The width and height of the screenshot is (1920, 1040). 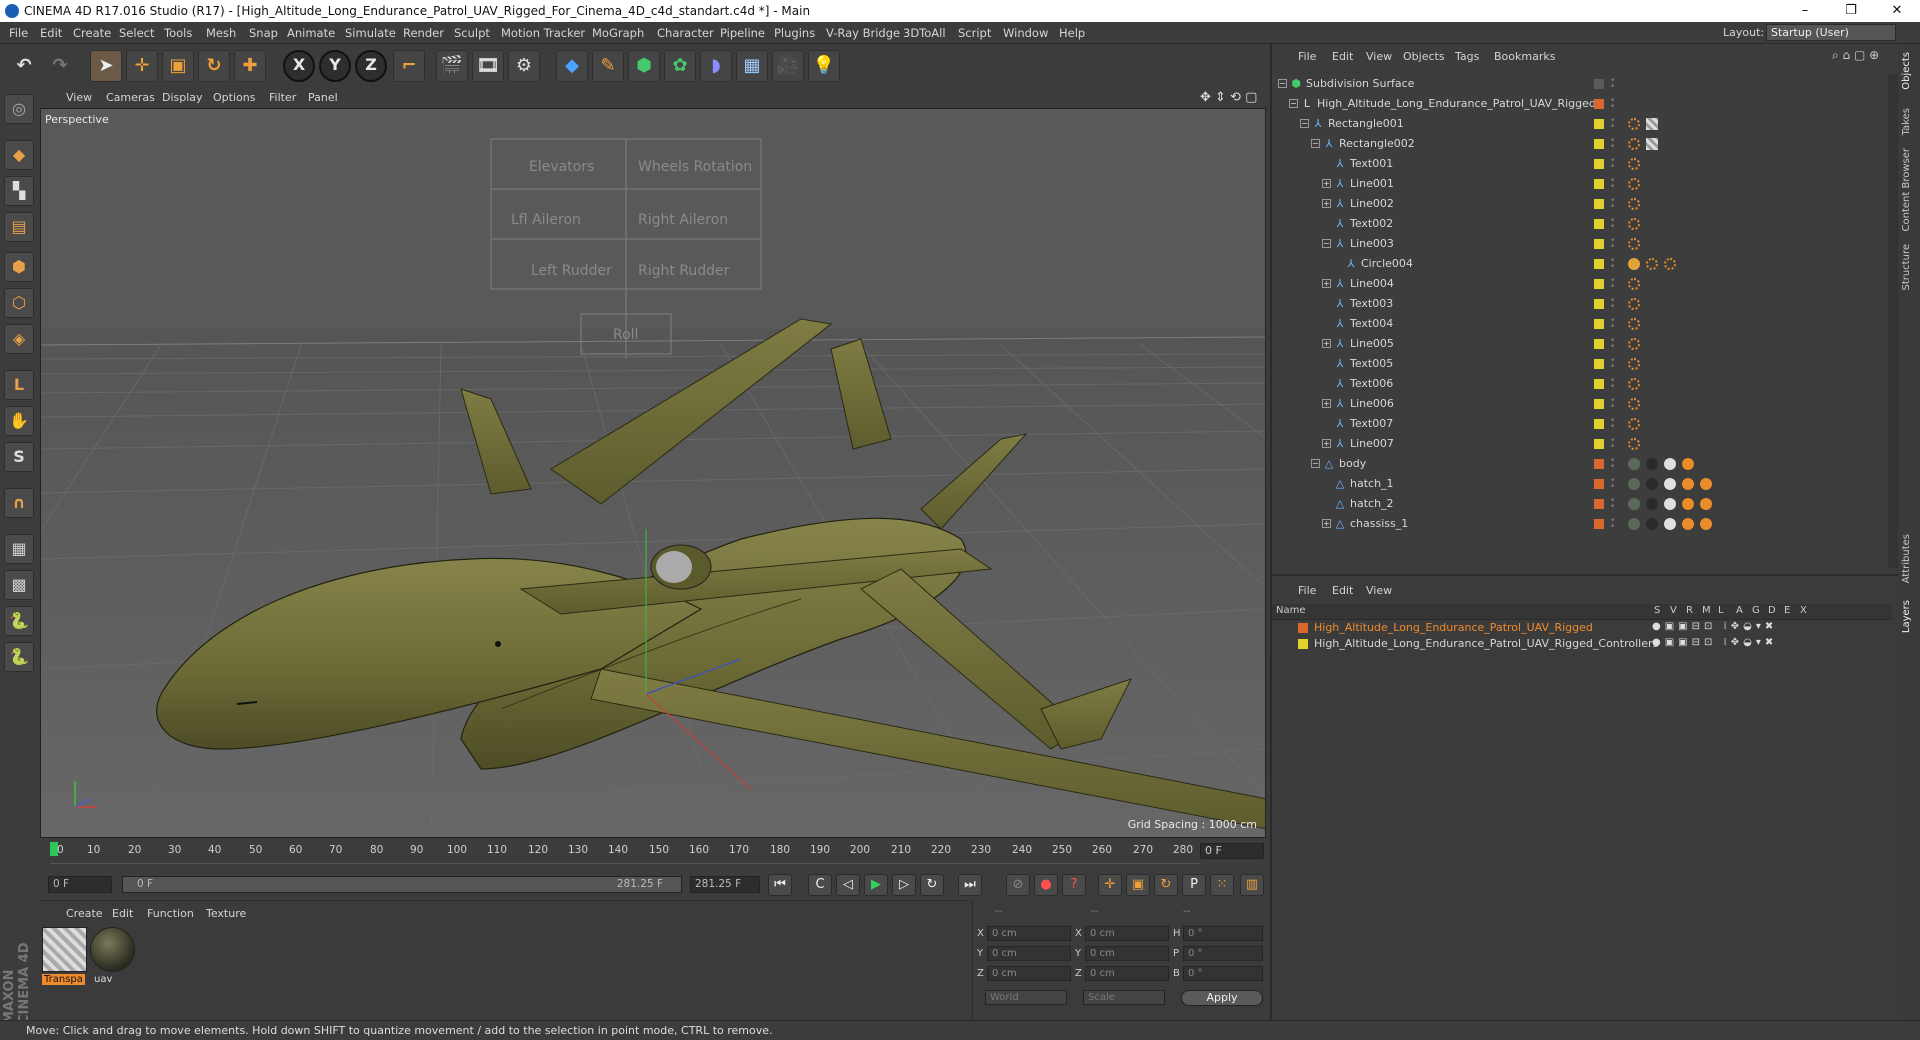 What do you see at coordinates (1580, 324) in the screenshot?
I see `object-row: ⅄ Text004 • •` at bounding box center [1580, 324].